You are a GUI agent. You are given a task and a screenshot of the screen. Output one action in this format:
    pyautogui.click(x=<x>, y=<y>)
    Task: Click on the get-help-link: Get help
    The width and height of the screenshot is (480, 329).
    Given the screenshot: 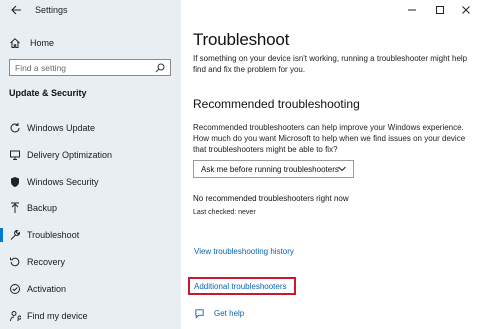 What is the action you would take?
    pyautogui.click(x=219, y=313)
    